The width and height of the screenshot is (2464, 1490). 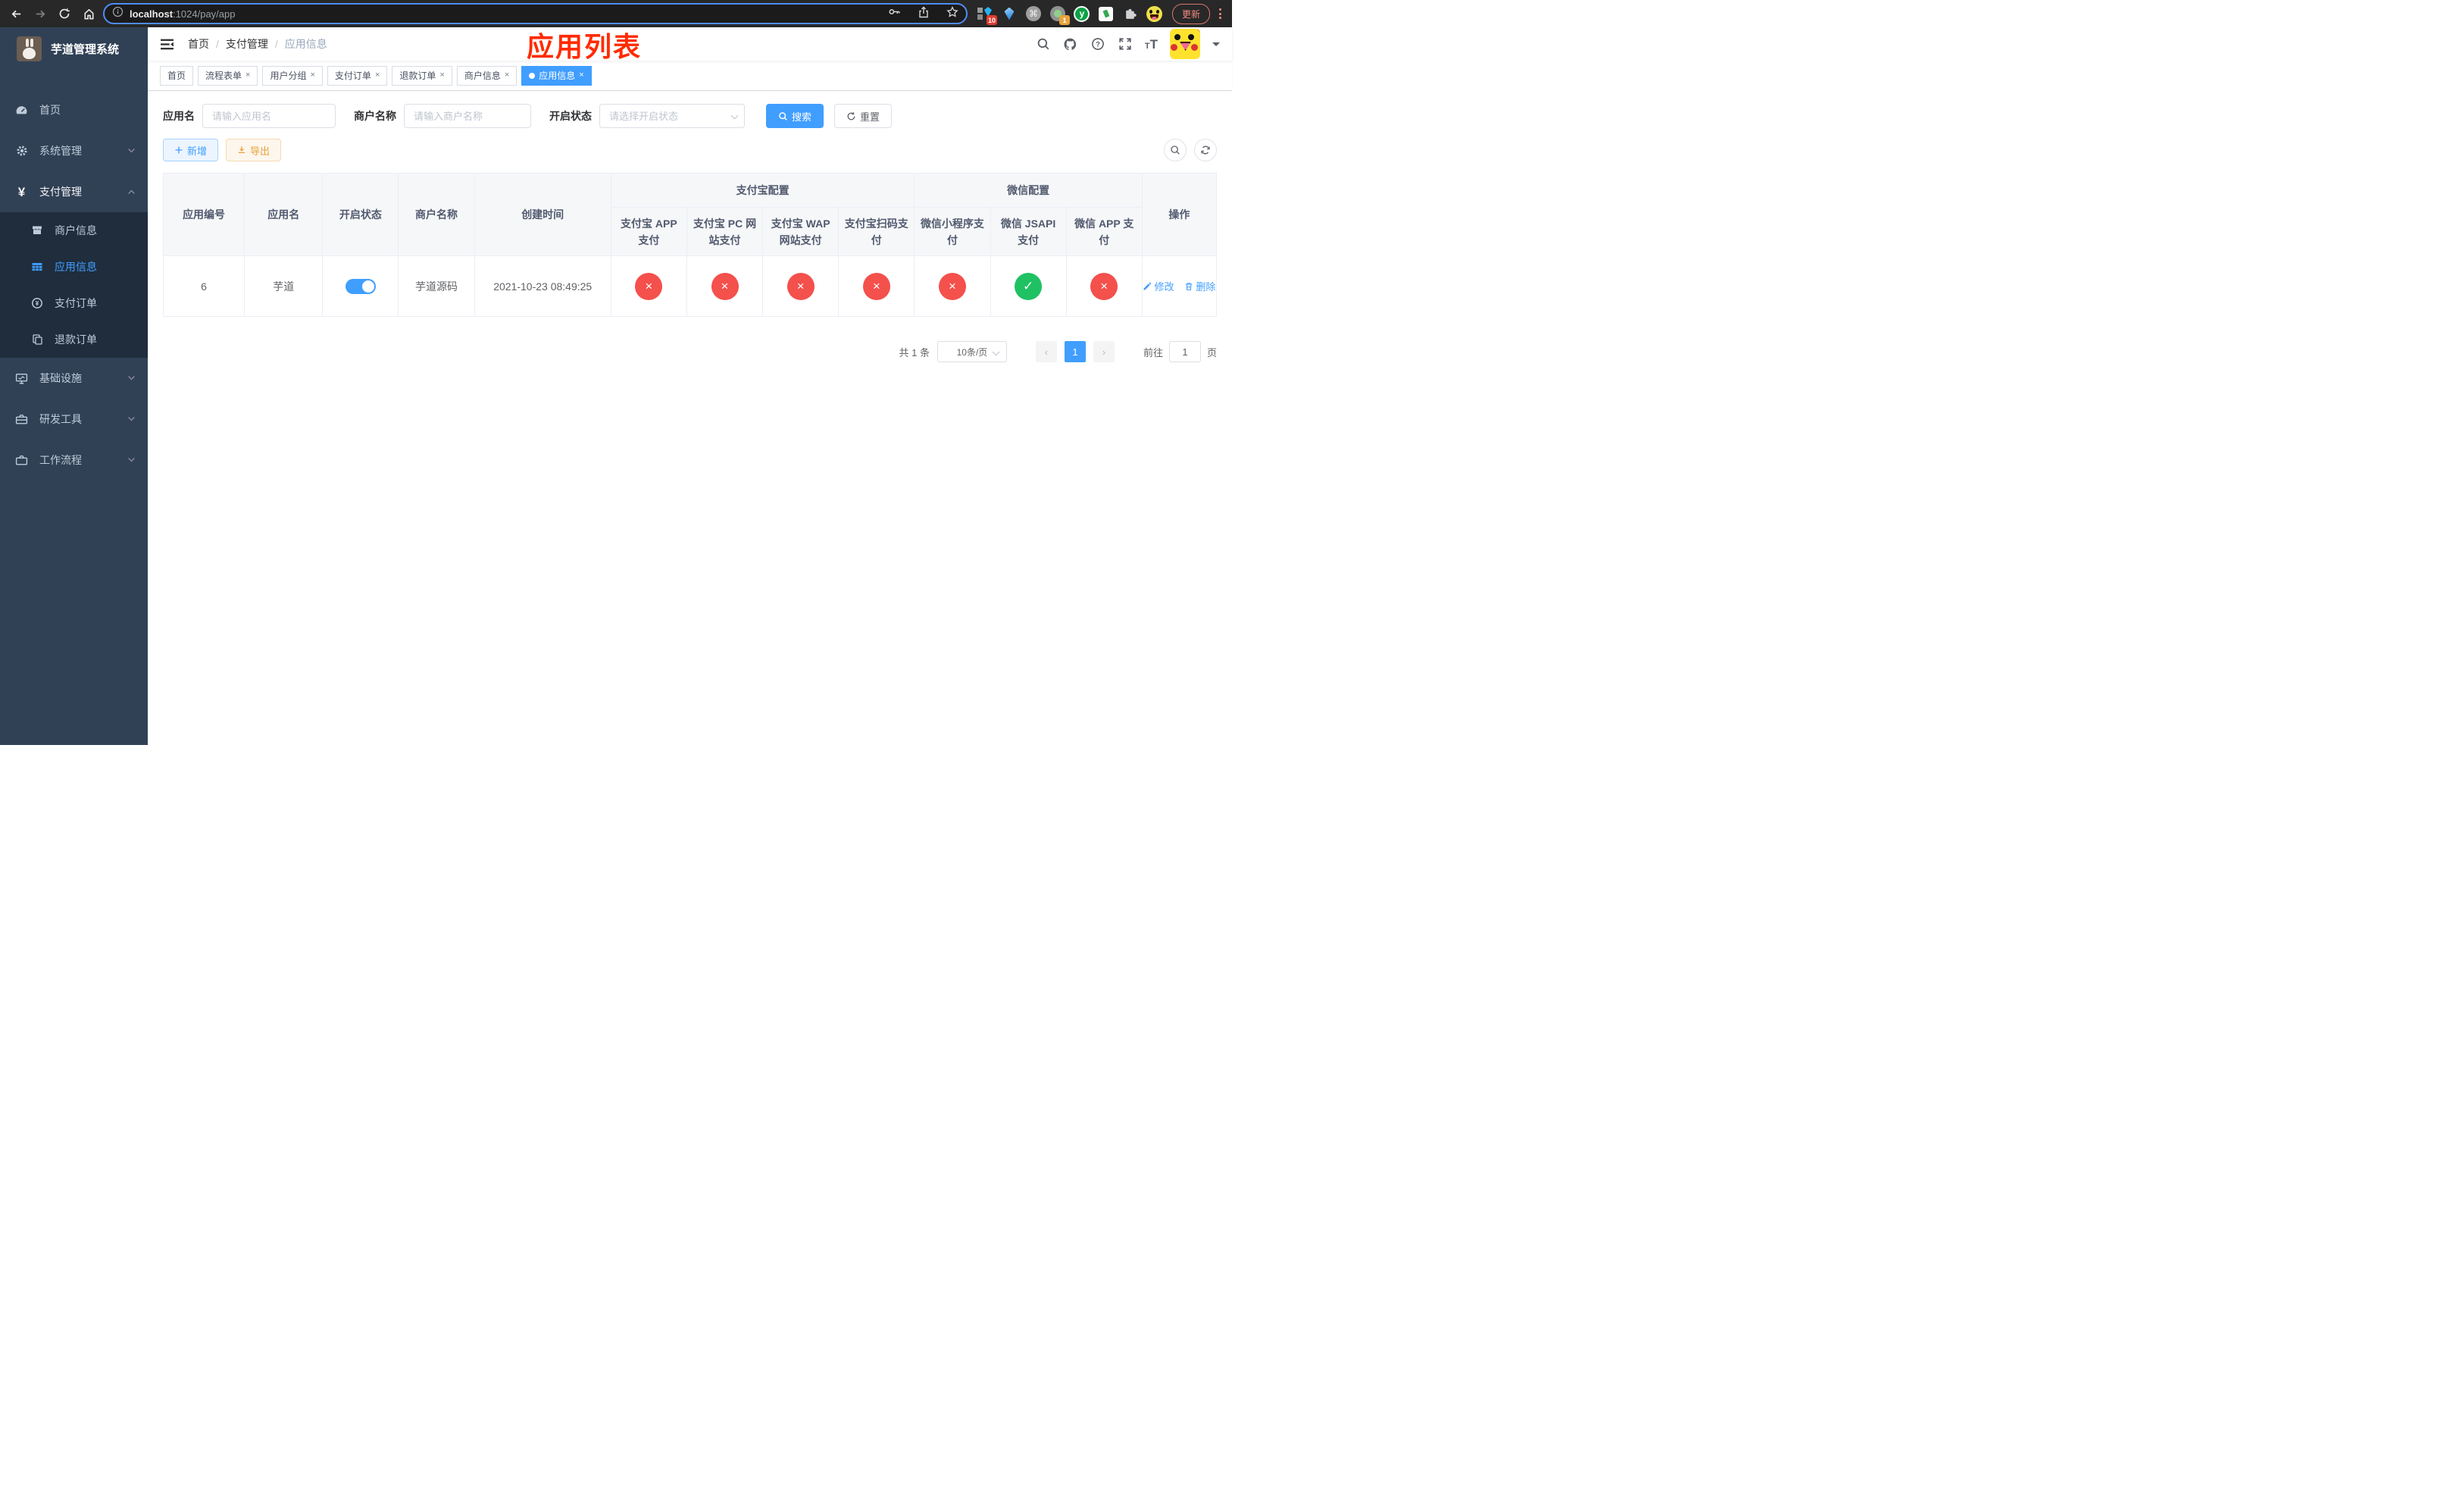 I want to click on sidebar-item-payment: ¥ 支付管理, so click(x=74, y=191).